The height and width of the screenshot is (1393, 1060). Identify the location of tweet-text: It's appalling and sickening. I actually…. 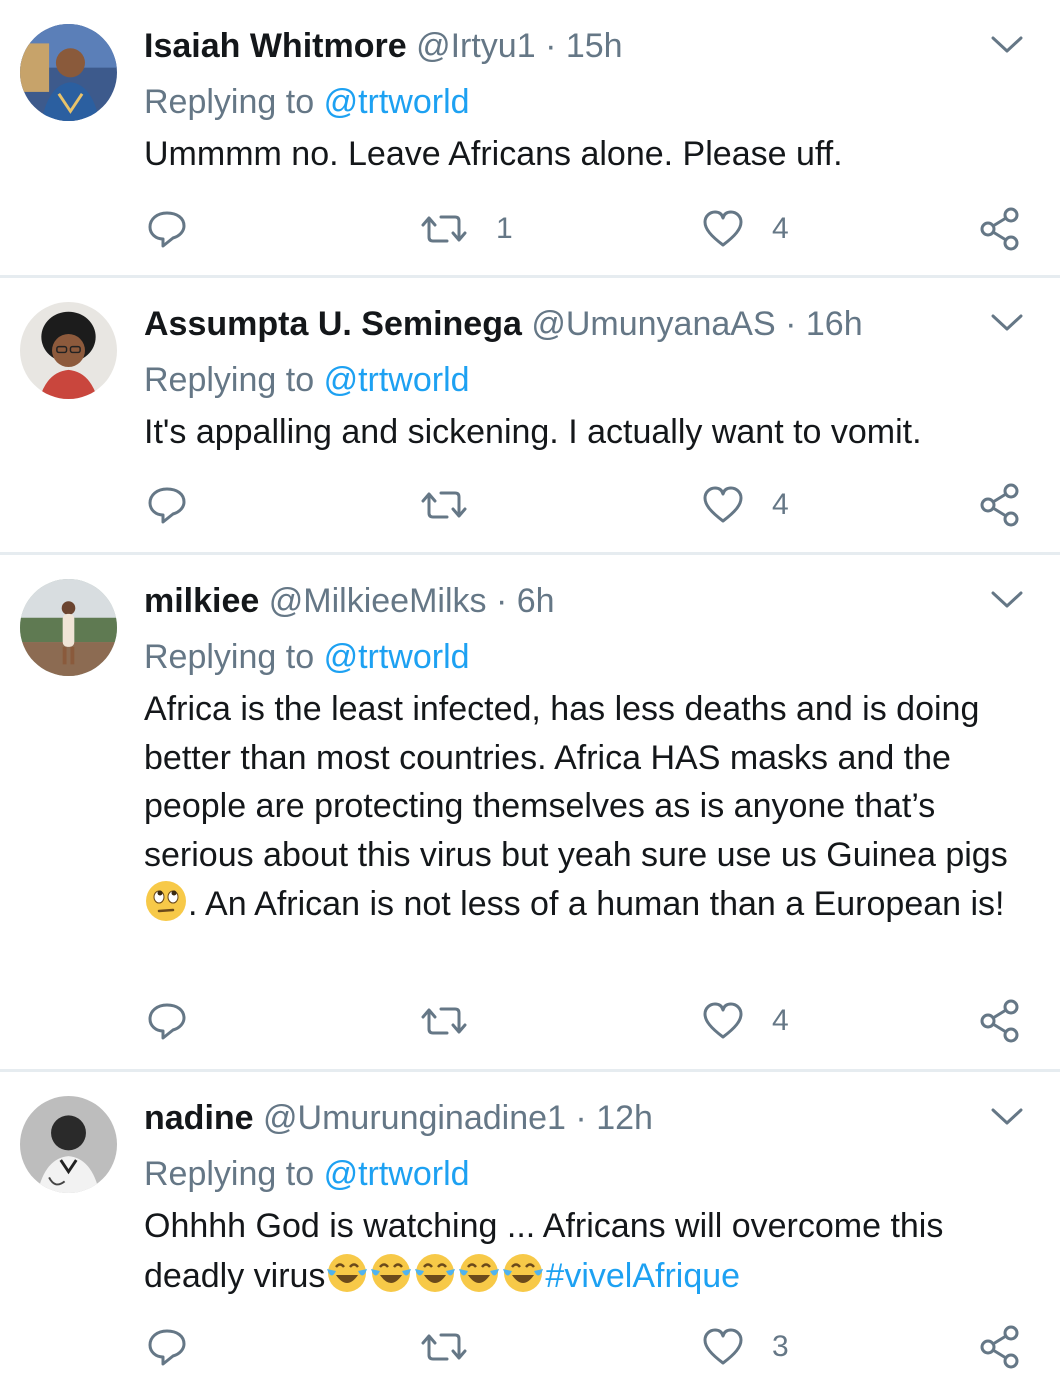
(533, 432).